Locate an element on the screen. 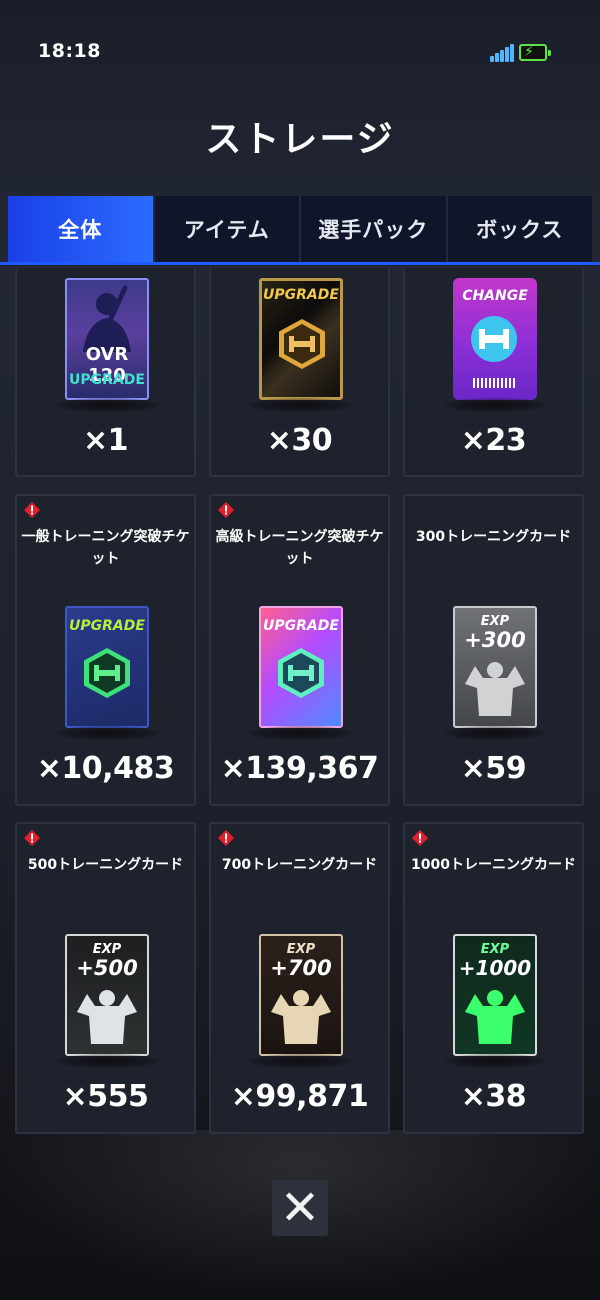  item-quantity: ×30 is located at coordinates (299, 440).